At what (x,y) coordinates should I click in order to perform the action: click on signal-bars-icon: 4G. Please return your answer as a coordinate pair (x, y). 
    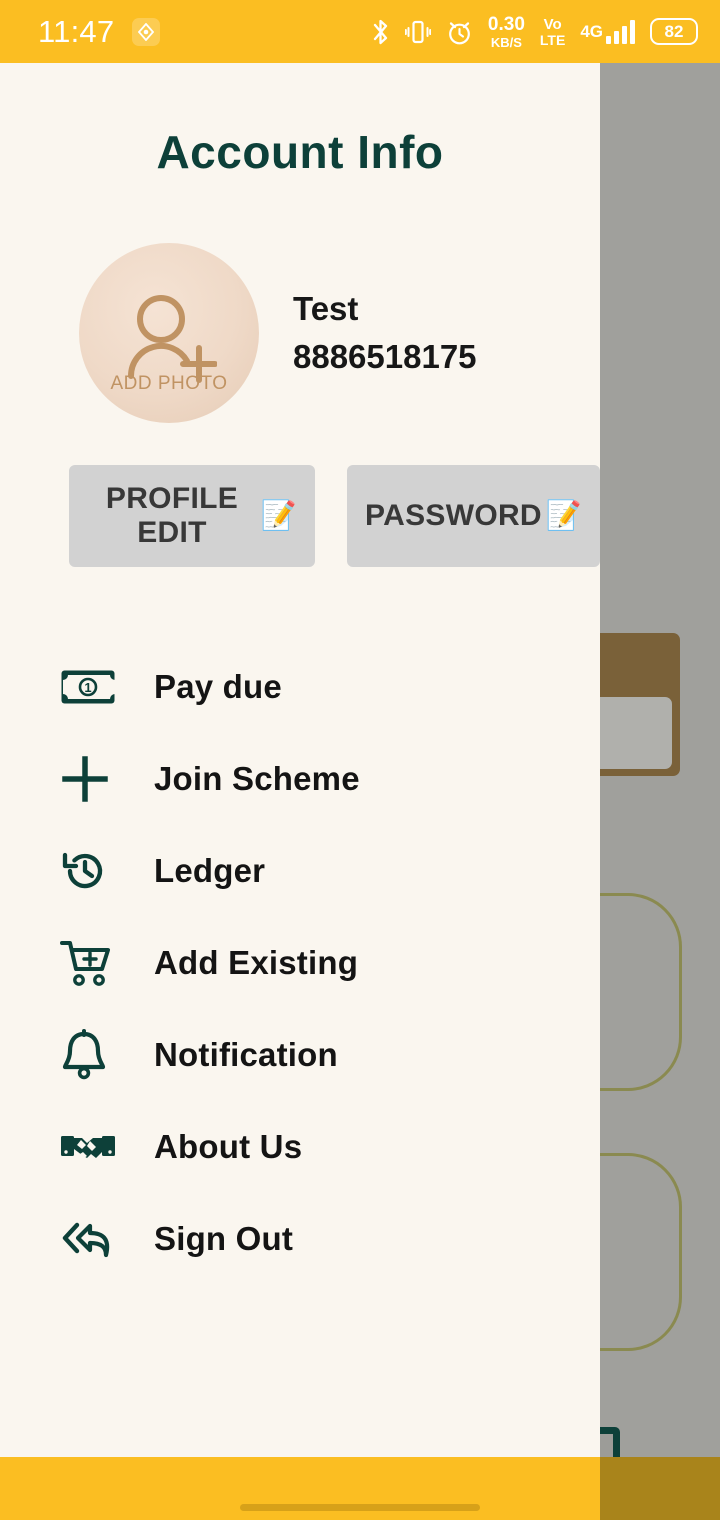
    Looking at the image, I should click on (607, 31).